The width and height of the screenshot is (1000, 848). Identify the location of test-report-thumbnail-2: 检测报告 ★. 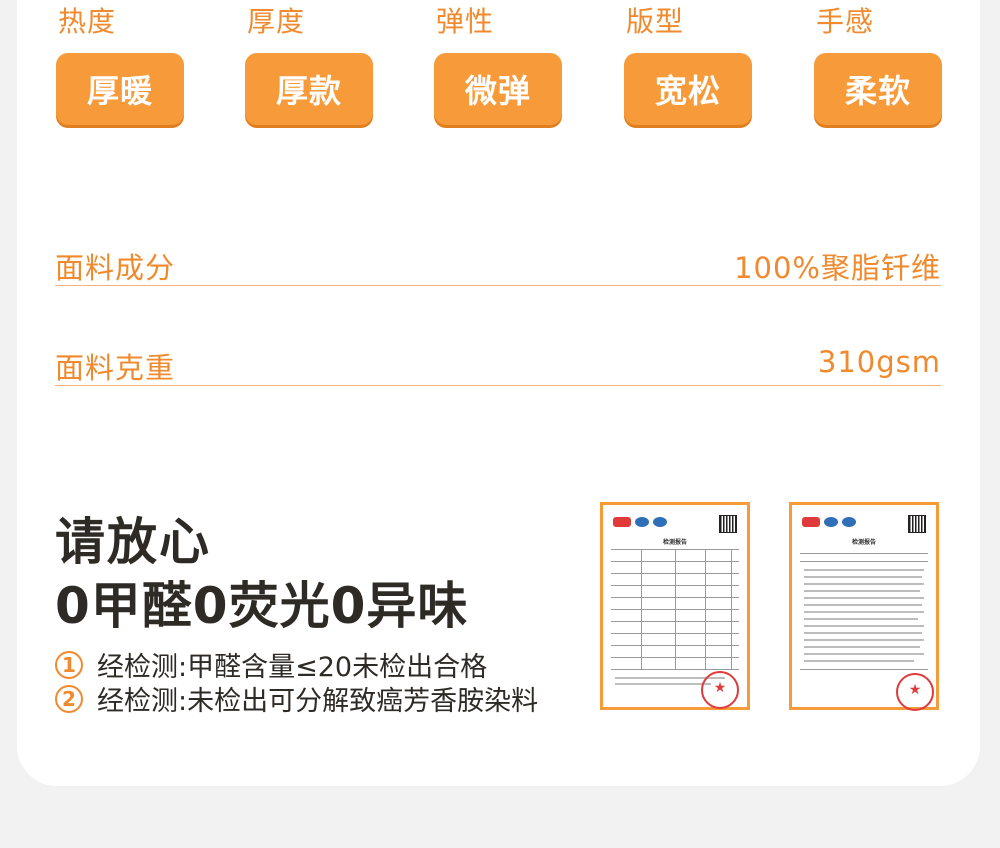
(864, 606).